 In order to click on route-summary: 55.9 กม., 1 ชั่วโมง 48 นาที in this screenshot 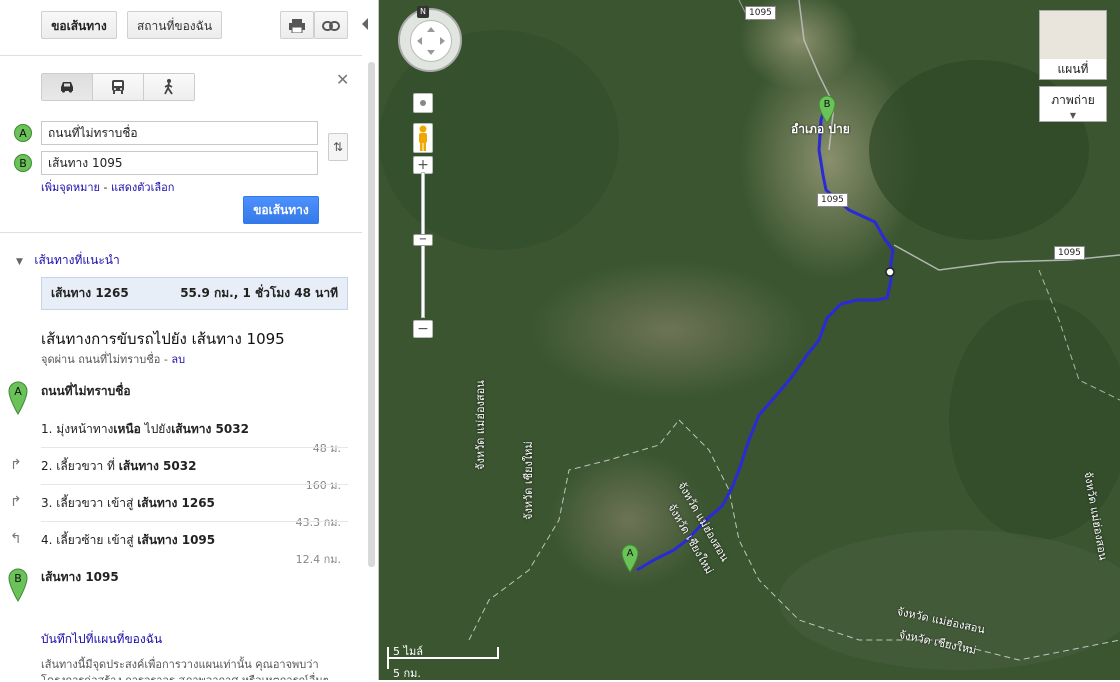, I will do `click(259, 293)`.